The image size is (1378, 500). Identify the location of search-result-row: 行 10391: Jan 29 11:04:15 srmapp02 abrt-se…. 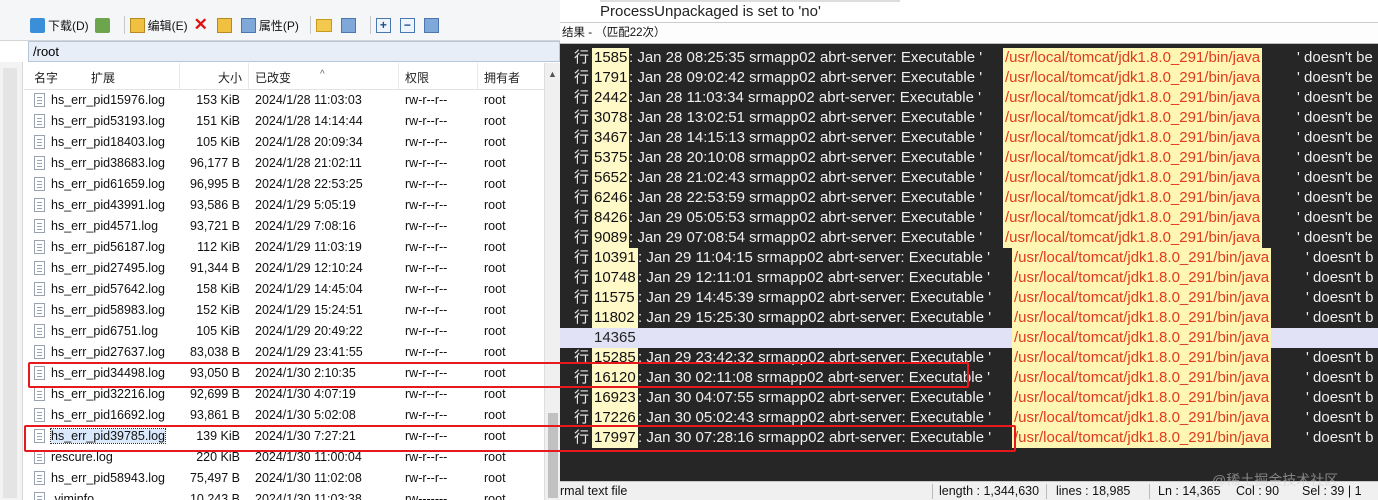
(969, 258).